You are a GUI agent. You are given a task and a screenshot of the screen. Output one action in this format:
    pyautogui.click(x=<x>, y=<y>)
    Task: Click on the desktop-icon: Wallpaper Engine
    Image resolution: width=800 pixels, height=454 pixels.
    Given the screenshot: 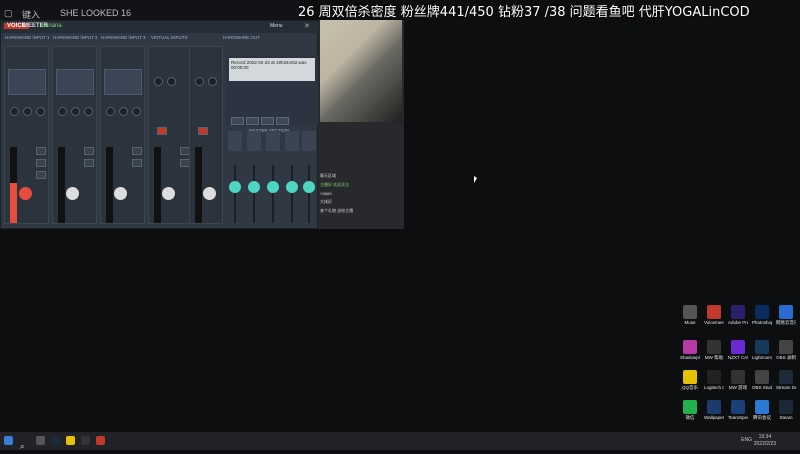 What is the action you would take?
    pyautogui.click(x=714, y=410)
    